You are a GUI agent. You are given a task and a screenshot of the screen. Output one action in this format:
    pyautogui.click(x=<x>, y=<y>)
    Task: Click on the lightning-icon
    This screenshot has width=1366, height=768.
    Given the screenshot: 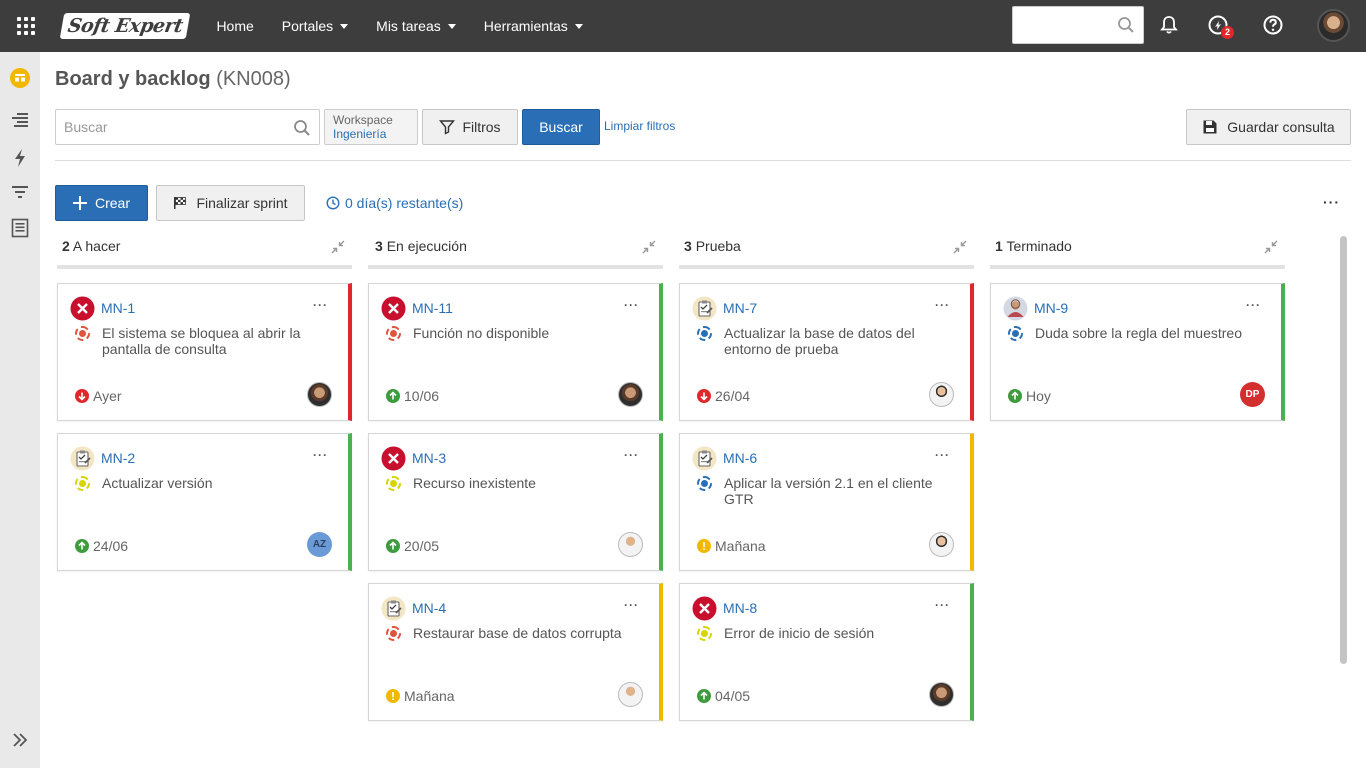 What is the action you would take?
    pyautogui.click(x=20, y=158)
    